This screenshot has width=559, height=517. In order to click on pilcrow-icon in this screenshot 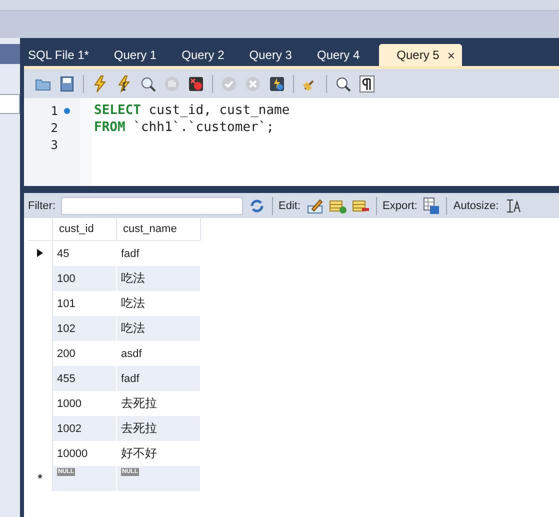, I will do `click(367, 83)`.